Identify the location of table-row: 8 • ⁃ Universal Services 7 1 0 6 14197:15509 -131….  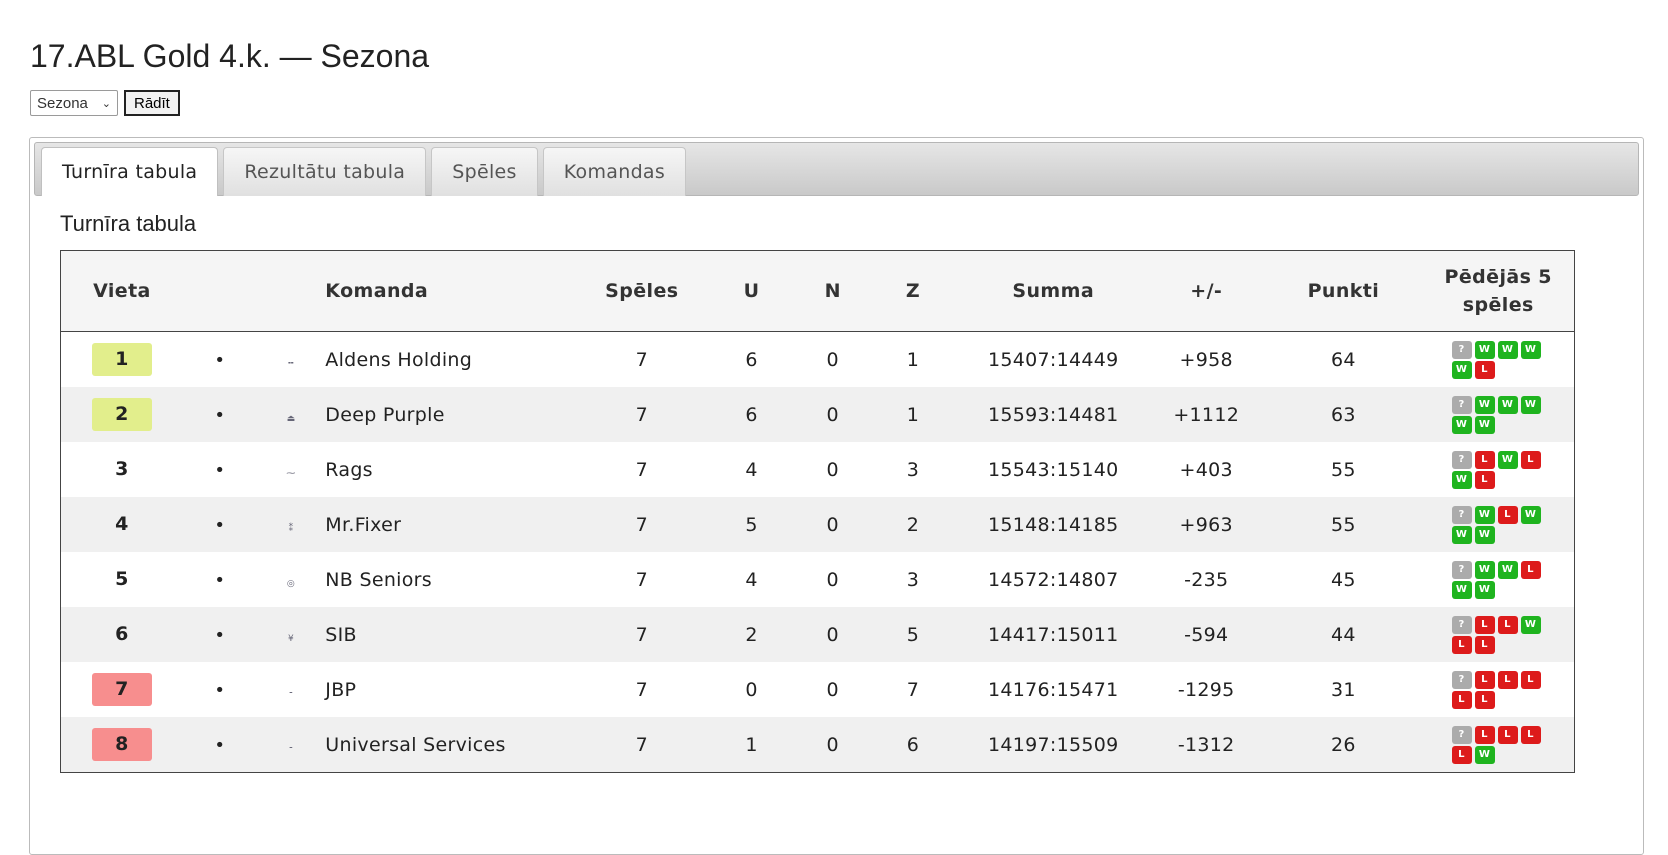
(817, 745).